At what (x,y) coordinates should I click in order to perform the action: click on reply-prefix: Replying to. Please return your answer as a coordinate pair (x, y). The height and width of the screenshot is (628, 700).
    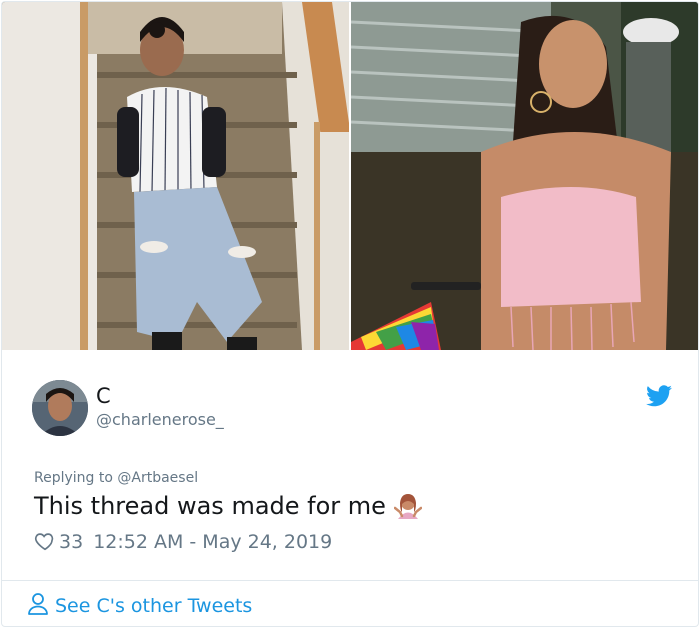
    Looking at the image, I should click on (76, 478).